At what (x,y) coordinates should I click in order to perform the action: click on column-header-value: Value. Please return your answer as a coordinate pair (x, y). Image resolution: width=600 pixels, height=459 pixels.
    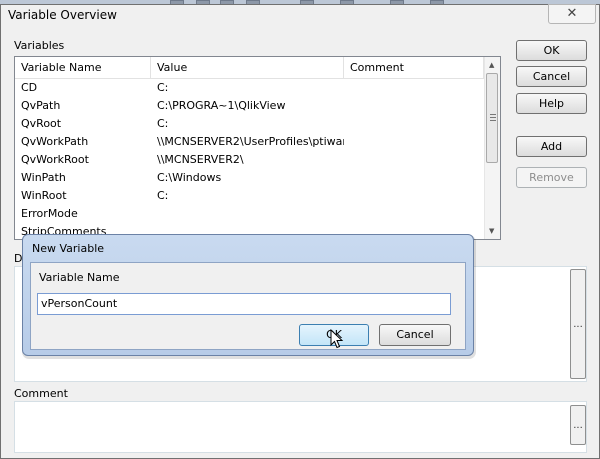
    Looking at the image, I should click on (247, 68).